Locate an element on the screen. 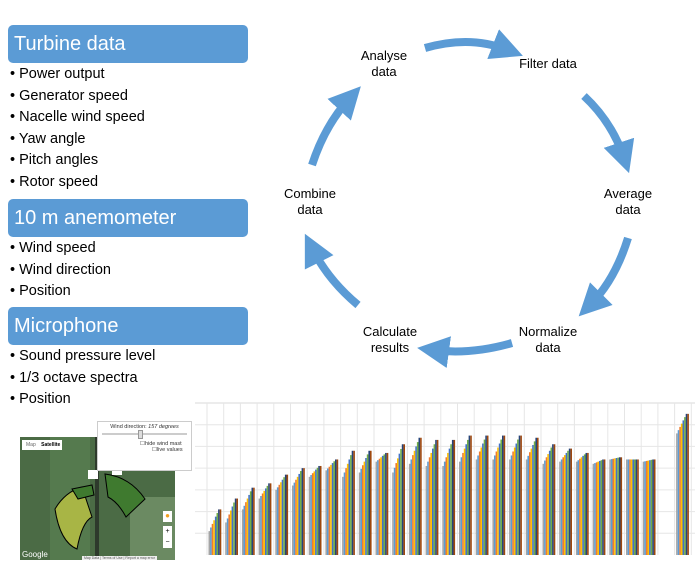  wind-direction-slider is located at coordinates (144, 434).